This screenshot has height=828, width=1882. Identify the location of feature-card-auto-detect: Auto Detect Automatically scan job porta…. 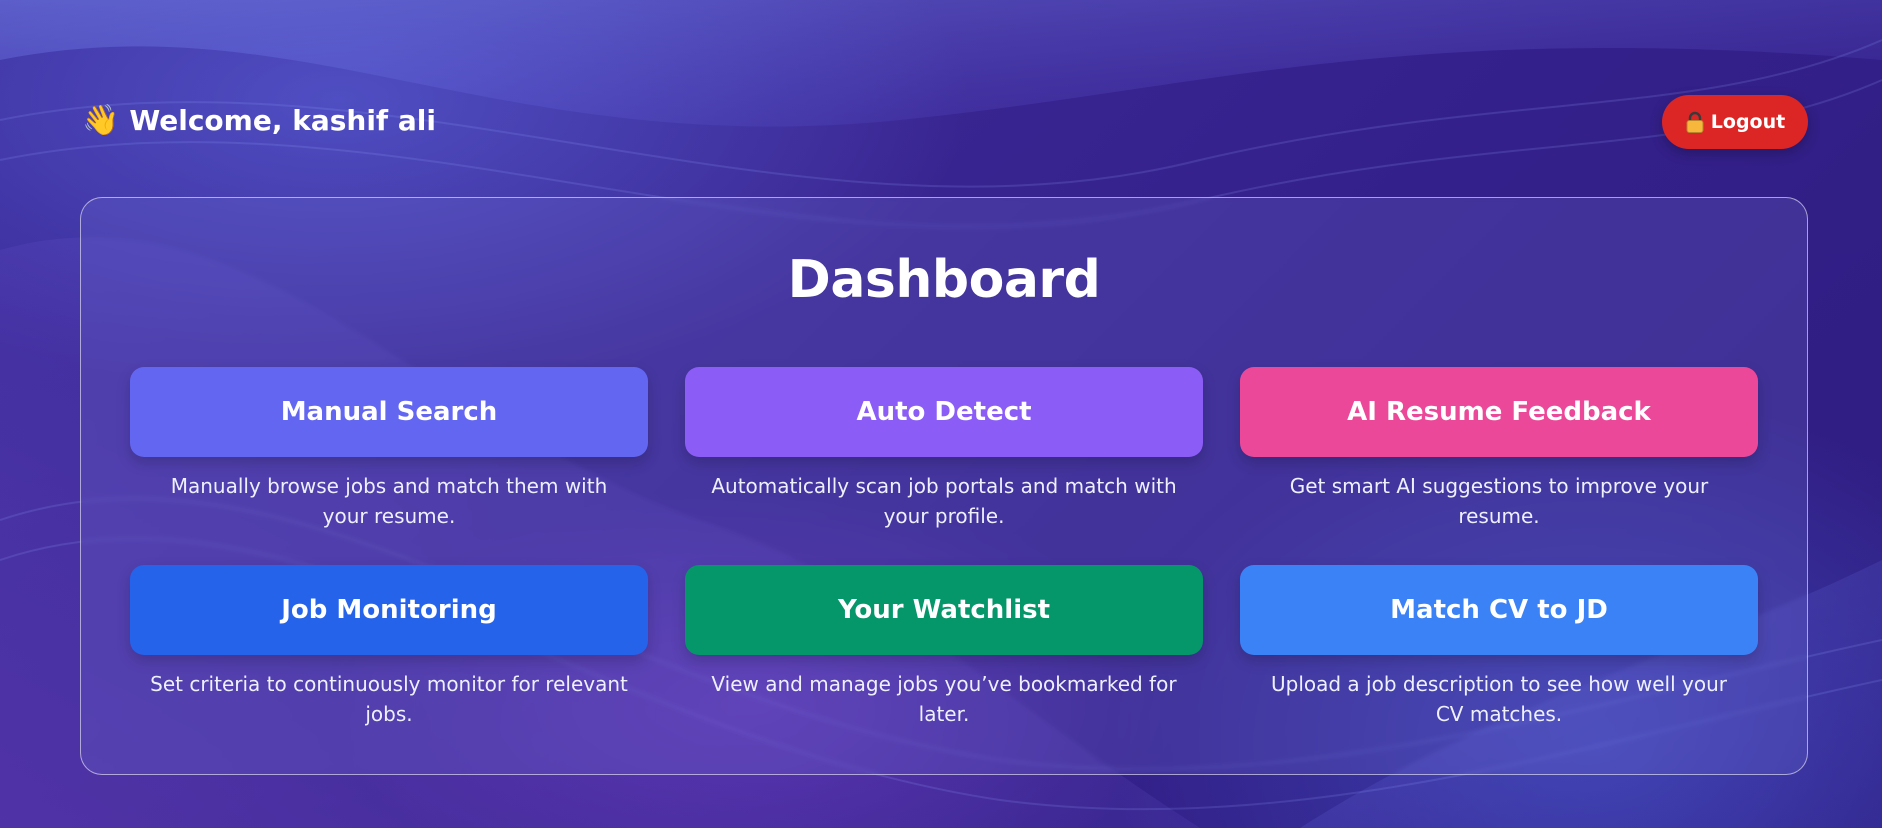
(944, 466).